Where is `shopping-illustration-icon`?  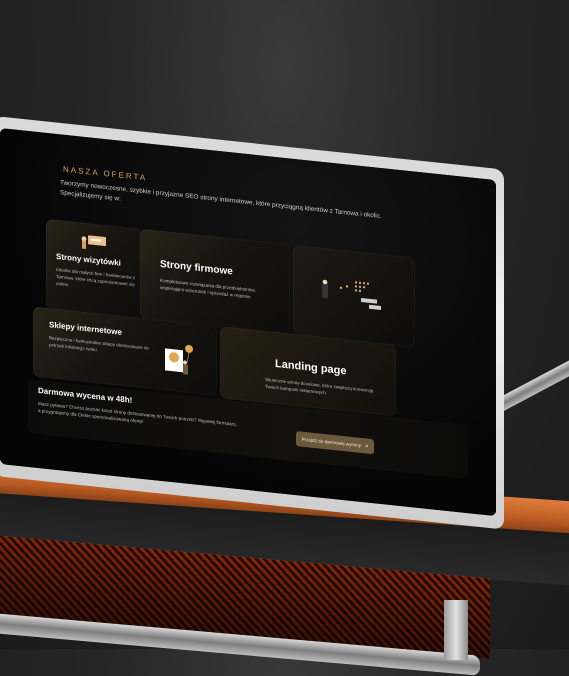 shopping-illustration-icon is located at coordinates (179, 359).